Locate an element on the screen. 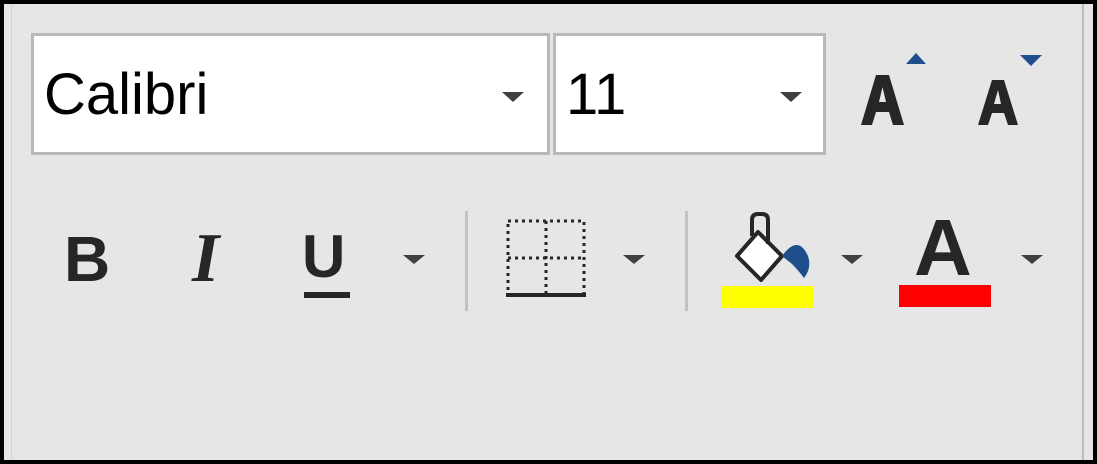 This screenshot has width=1097, height=464. borders-icon is located at coordinates (546, 258).